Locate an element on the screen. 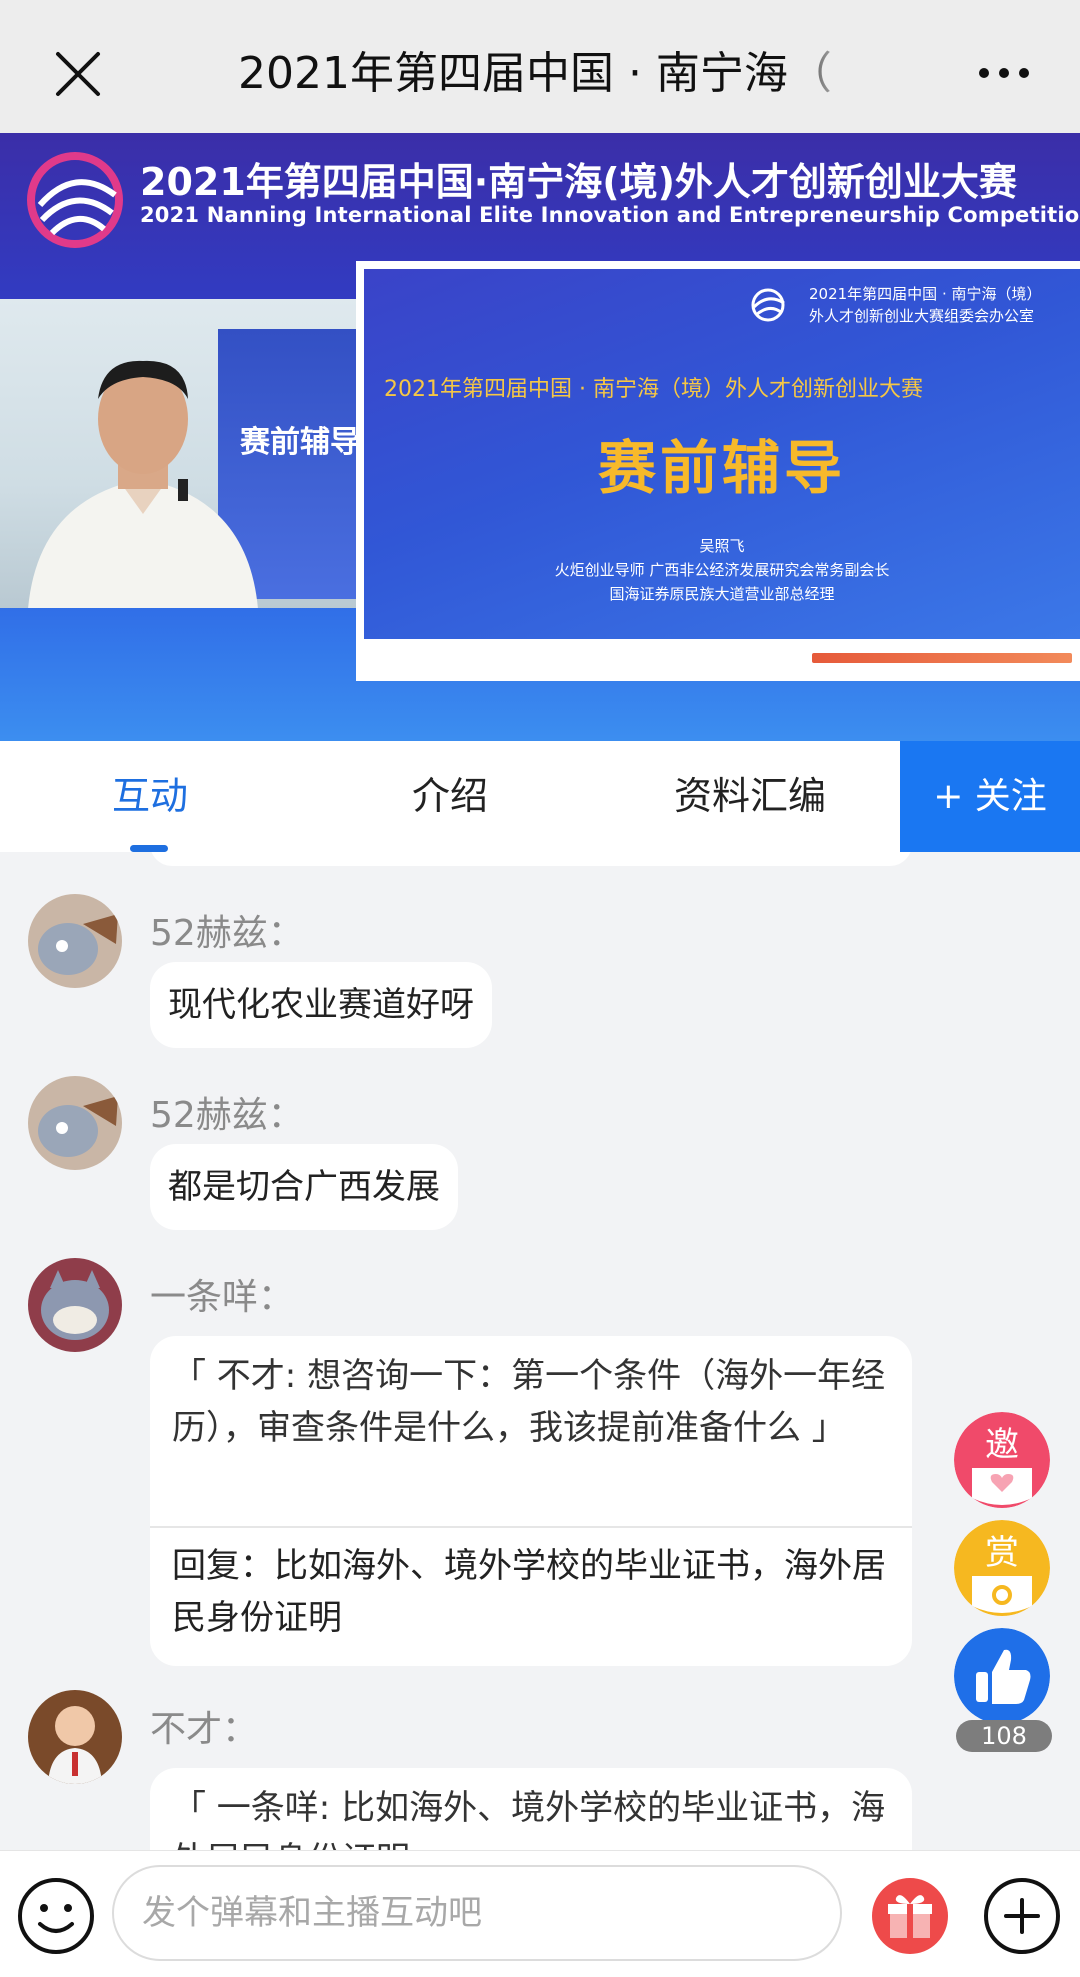  danmaku-input is located at coordinates (477, 1913).